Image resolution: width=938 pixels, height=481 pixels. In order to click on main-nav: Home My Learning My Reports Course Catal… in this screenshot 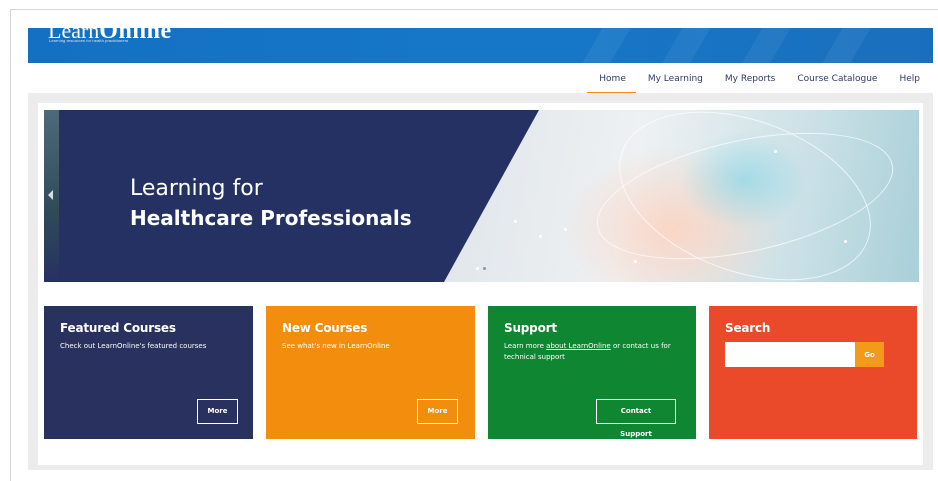, I will do `click(758, 80)`.